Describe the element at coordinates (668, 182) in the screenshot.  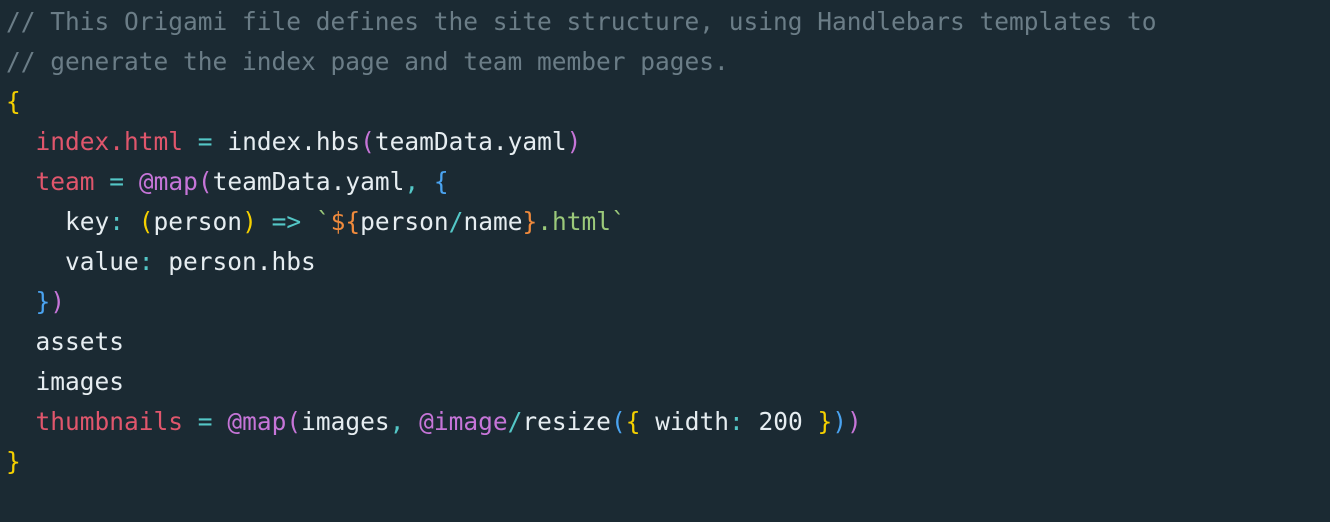
I see `code-line-5: team = @map(teamData.yaml, {` at that location.